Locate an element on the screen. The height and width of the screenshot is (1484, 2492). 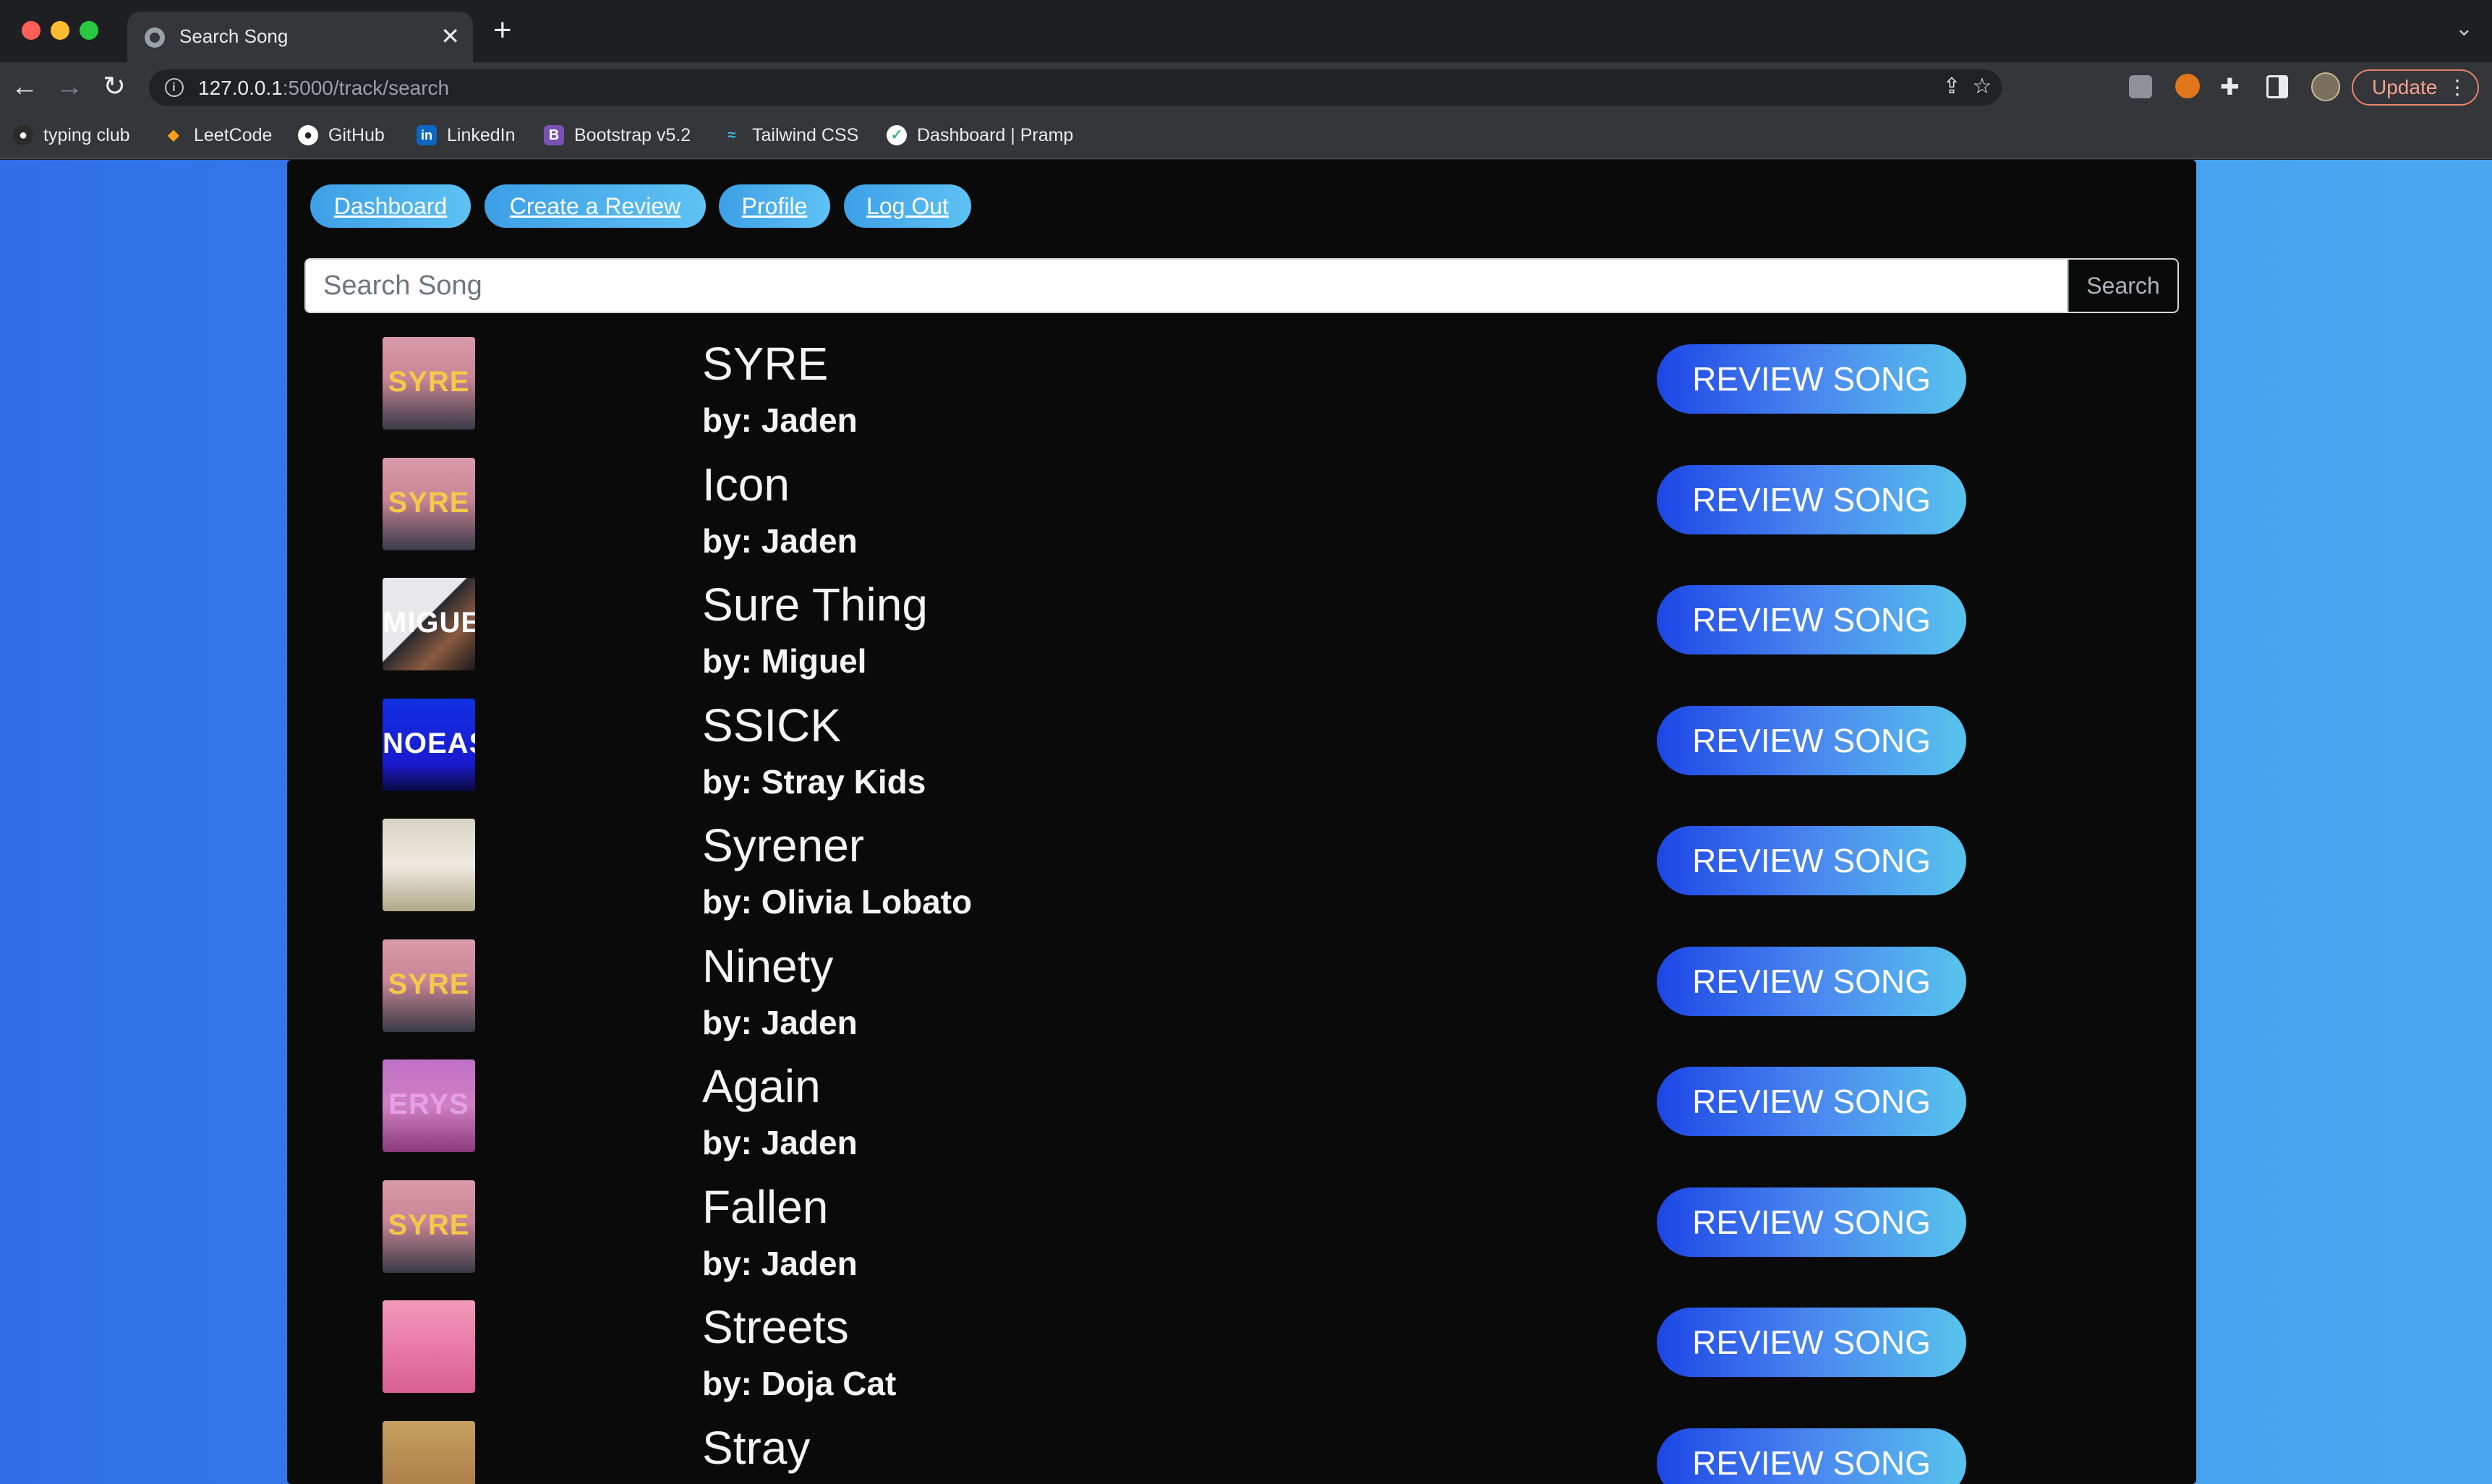
track-row: MIGUEL Sure Thing by: Miguel REVIEW SONG is located at coordinates (1241, 638).